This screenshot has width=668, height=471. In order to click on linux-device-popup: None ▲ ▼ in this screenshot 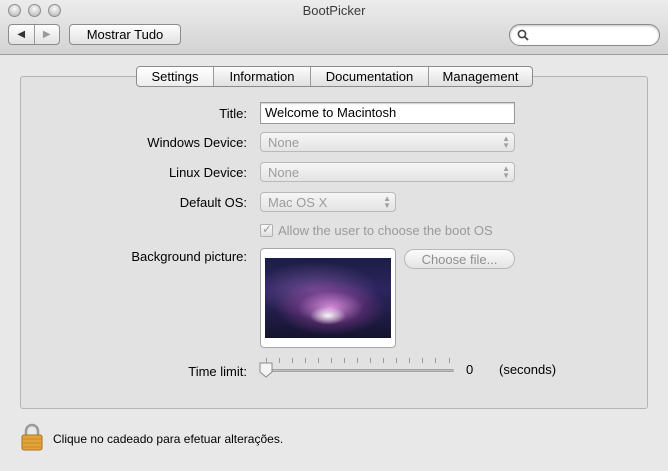, I will do `click(387, 172)`.